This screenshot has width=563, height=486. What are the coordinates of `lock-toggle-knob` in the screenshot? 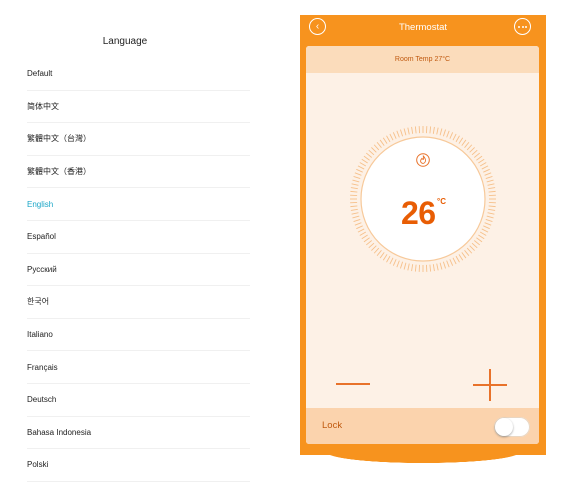 It's located at (504, 427).